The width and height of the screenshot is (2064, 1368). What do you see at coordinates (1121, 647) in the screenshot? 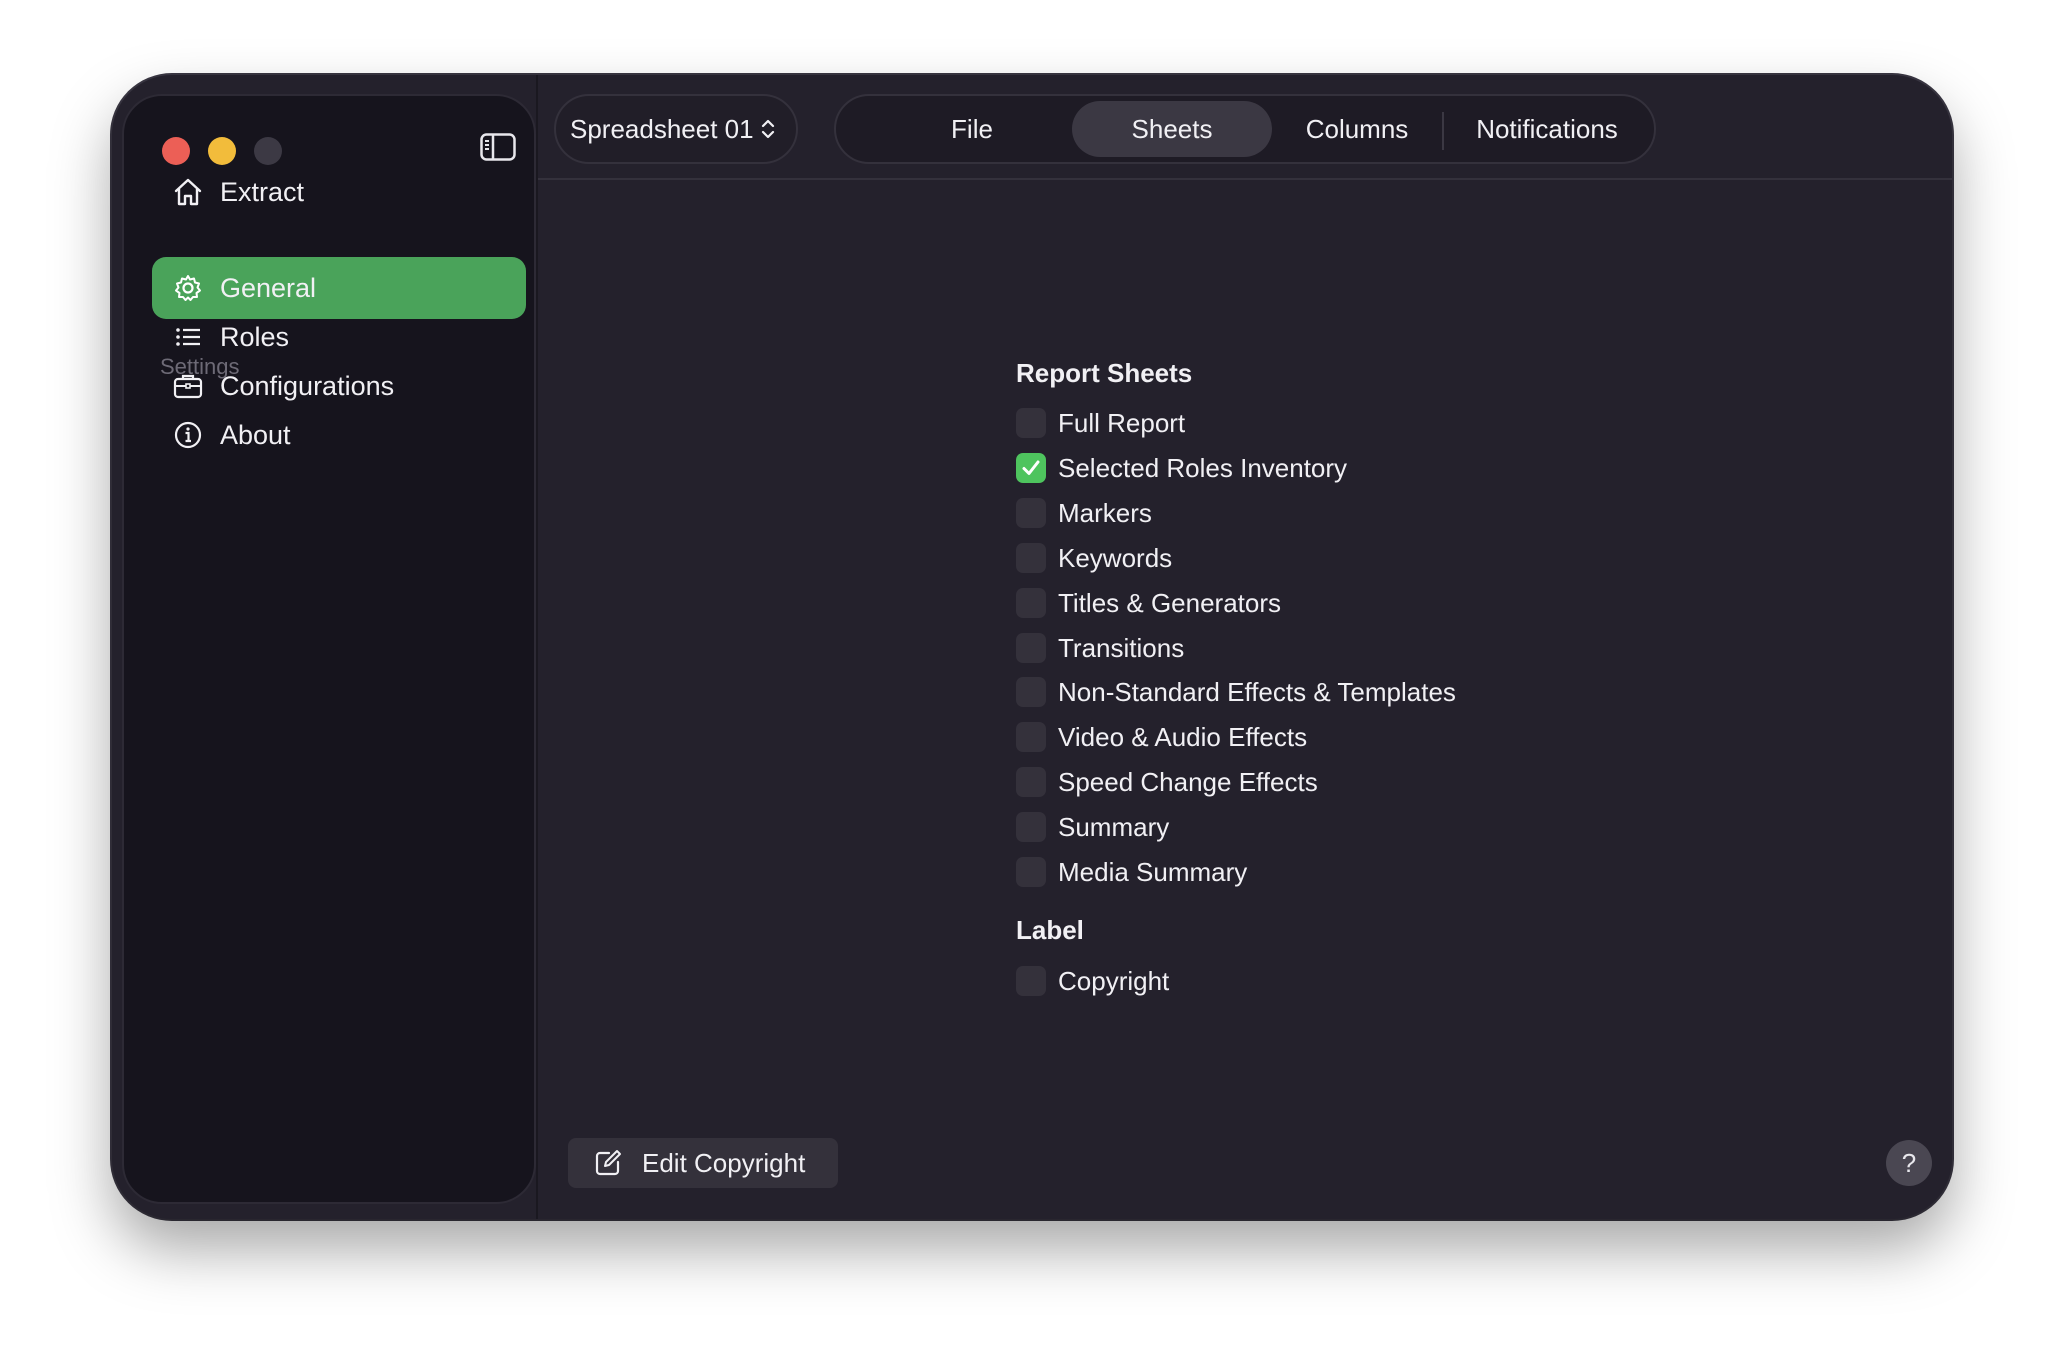
I see `checkbox-label: Transitions` at bounding box center [1121, 647].